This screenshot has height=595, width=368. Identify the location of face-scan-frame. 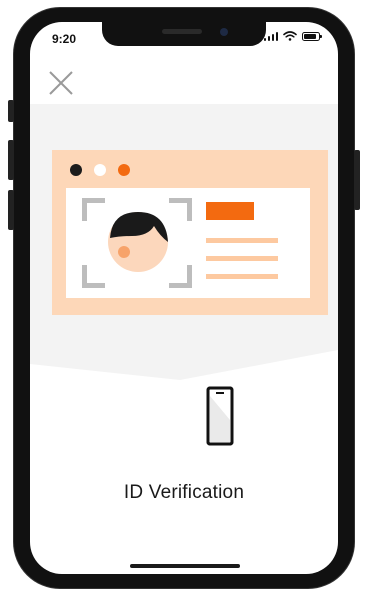
(137, 243).